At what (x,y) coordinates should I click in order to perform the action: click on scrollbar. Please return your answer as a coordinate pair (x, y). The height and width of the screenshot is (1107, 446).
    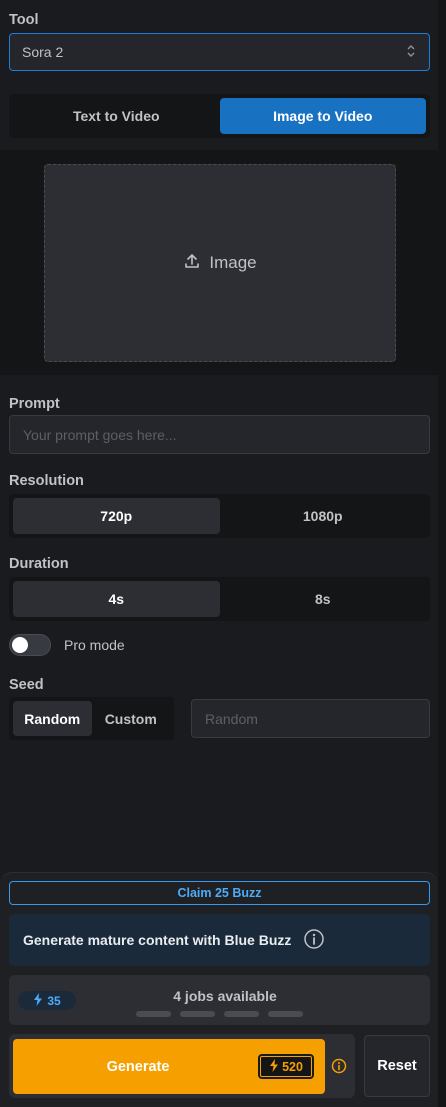
    Looking at the image, I should click on (442, 553).